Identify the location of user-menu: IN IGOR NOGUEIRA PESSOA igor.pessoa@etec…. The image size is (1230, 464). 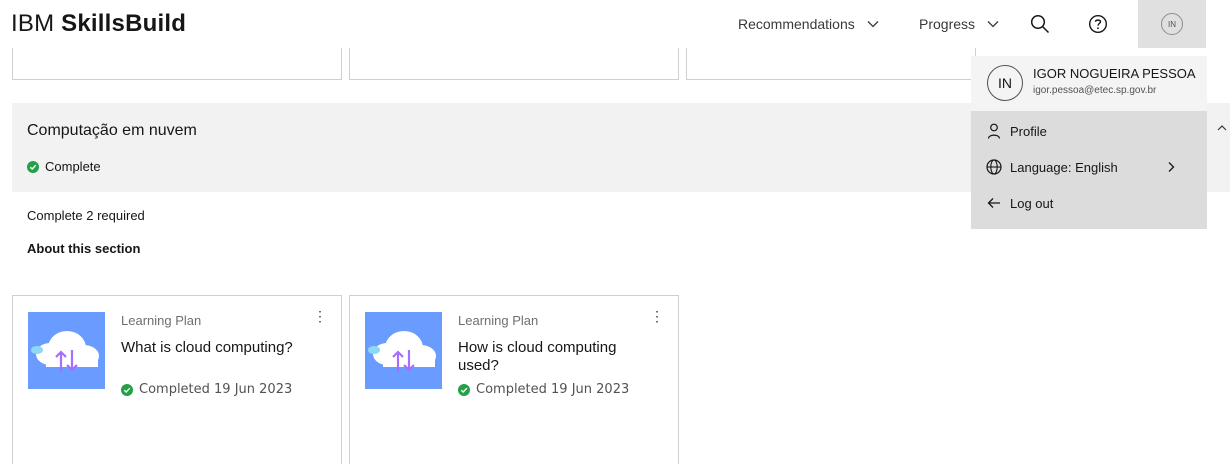
(1089, 142).